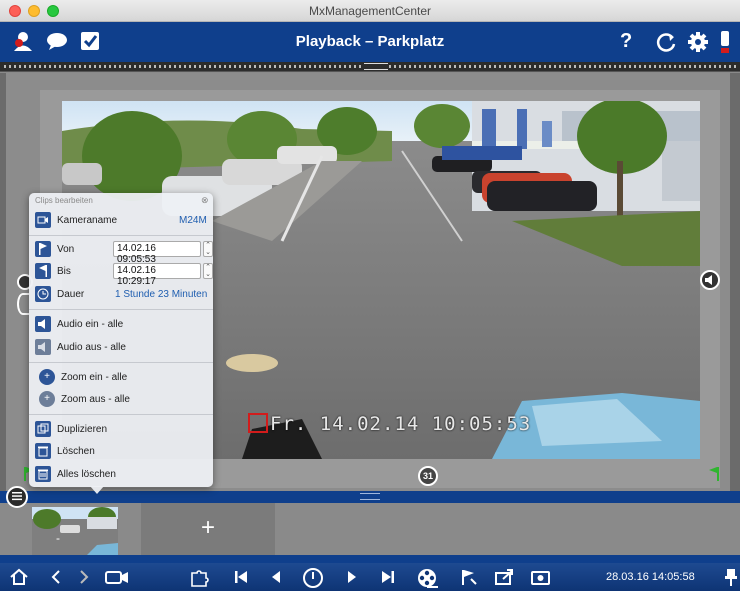 The image size is (740, 591). I want to click on end-time-row: Bis 14.02.16 10:29:17 ⌃ ⌄, so click(124, 275).